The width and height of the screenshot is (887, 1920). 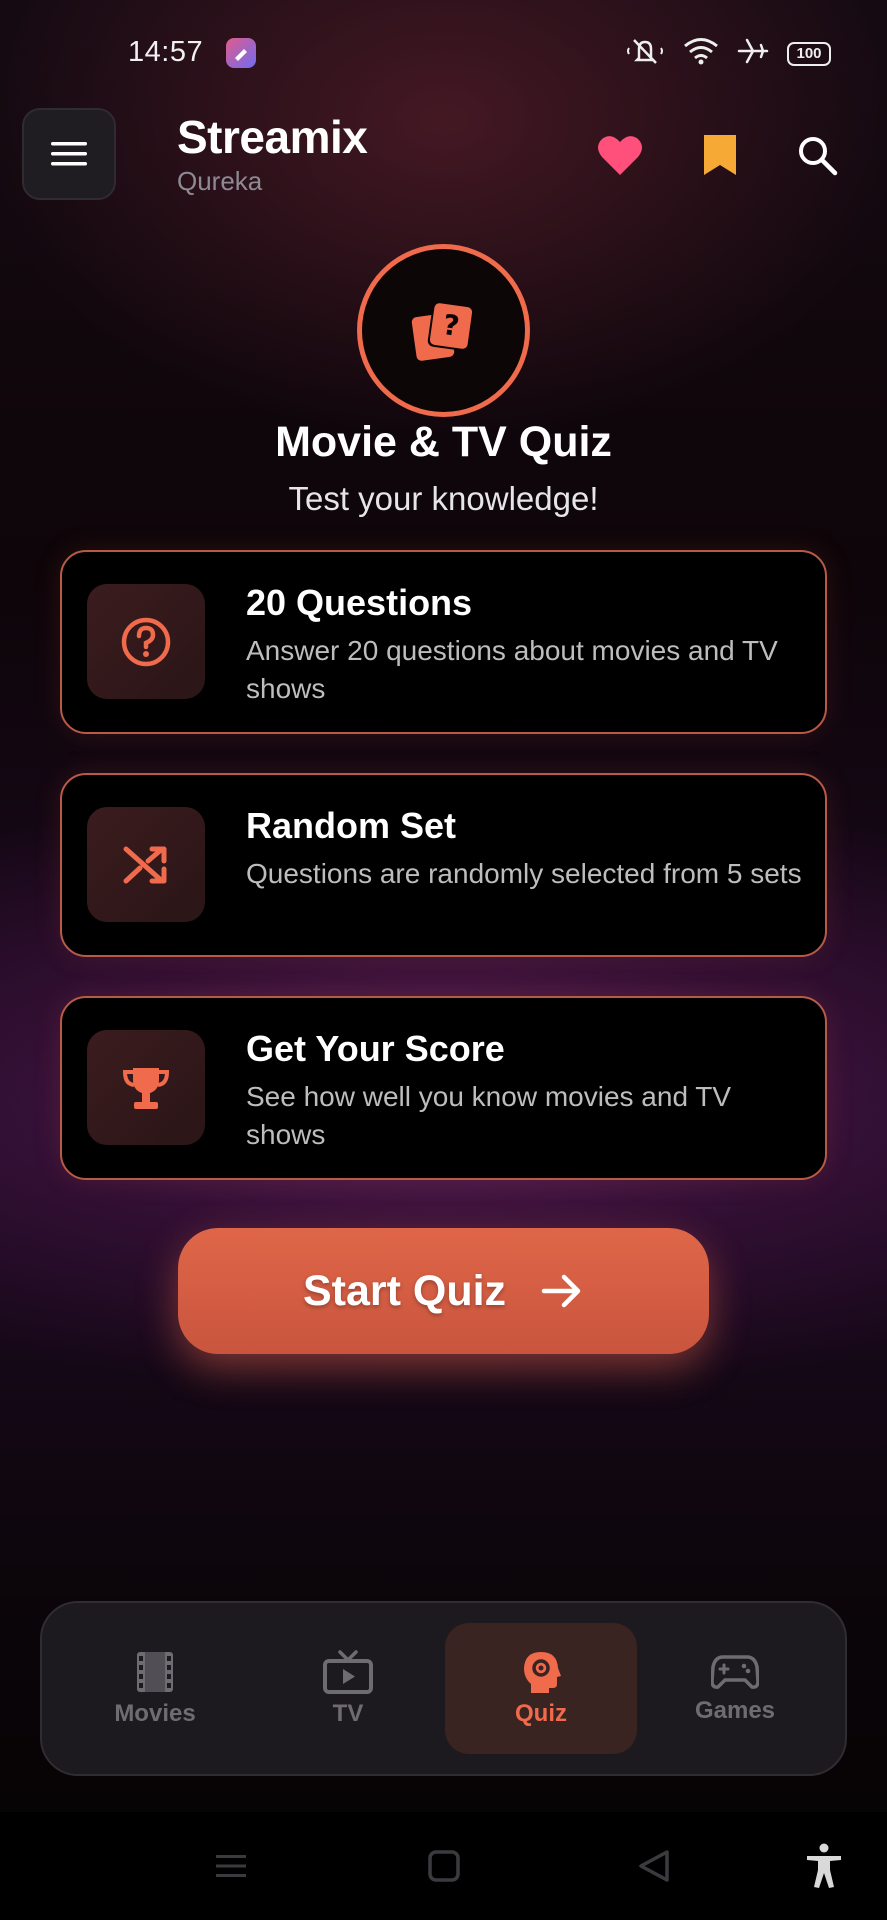 I want to click on system-back-button, so click(x=654, y=1866).